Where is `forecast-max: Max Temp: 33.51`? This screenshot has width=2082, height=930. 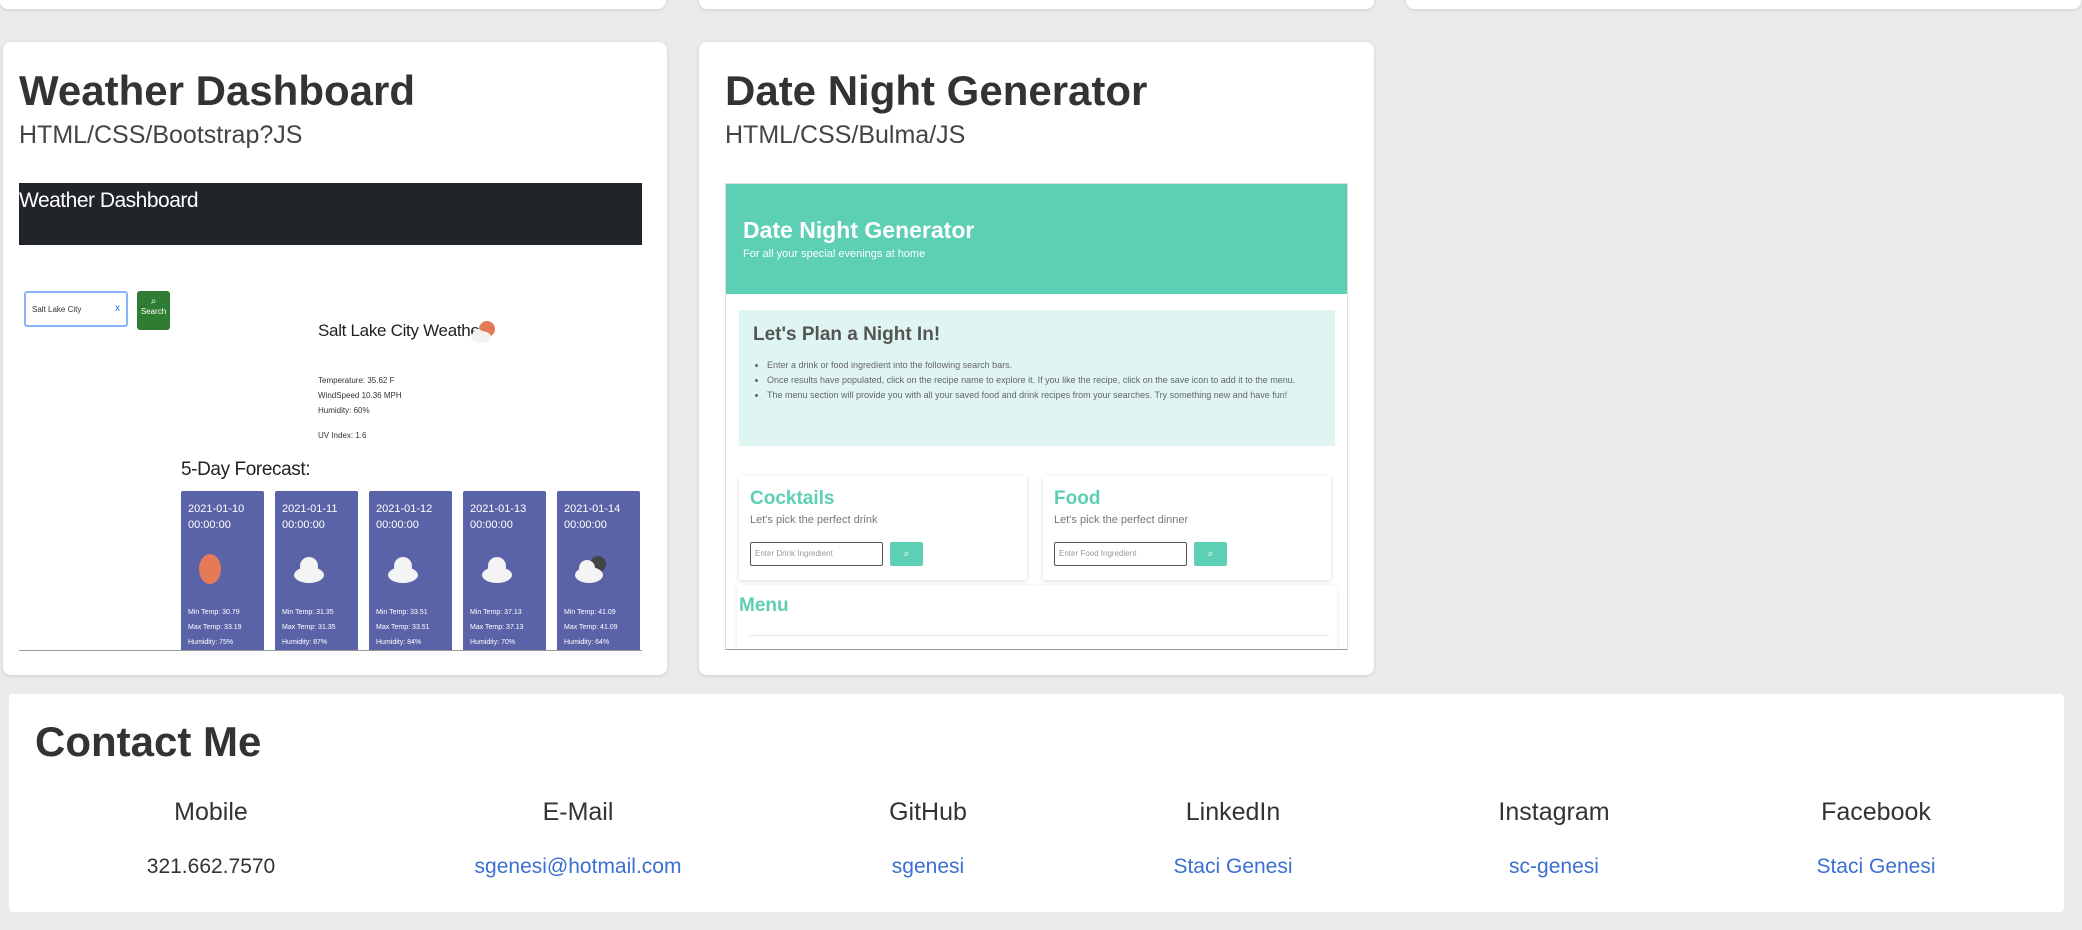
forecast-max: Max Temp: 33.51 is located at coordinates (403, 627).